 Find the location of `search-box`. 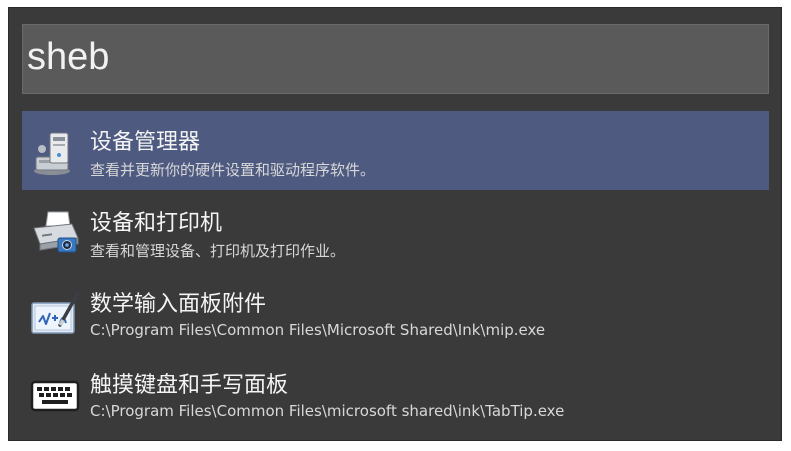

search-box is located at coordinates (395, 59).